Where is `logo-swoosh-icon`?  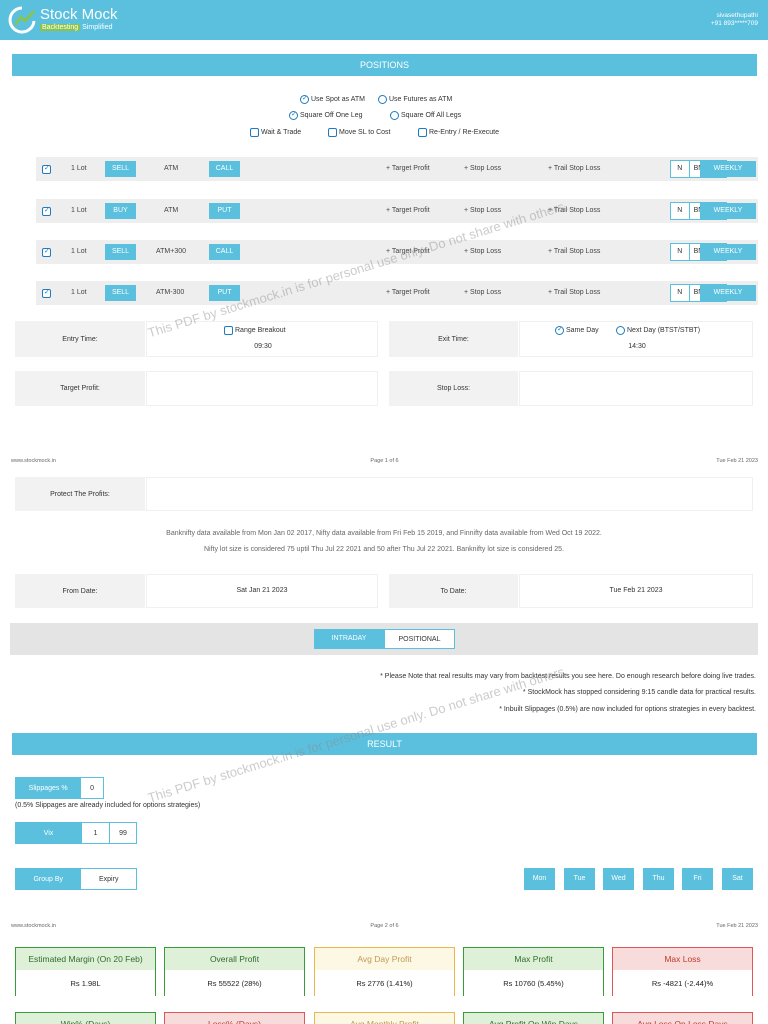
logo-swoosh-icon is located at coordinates (22, 20).